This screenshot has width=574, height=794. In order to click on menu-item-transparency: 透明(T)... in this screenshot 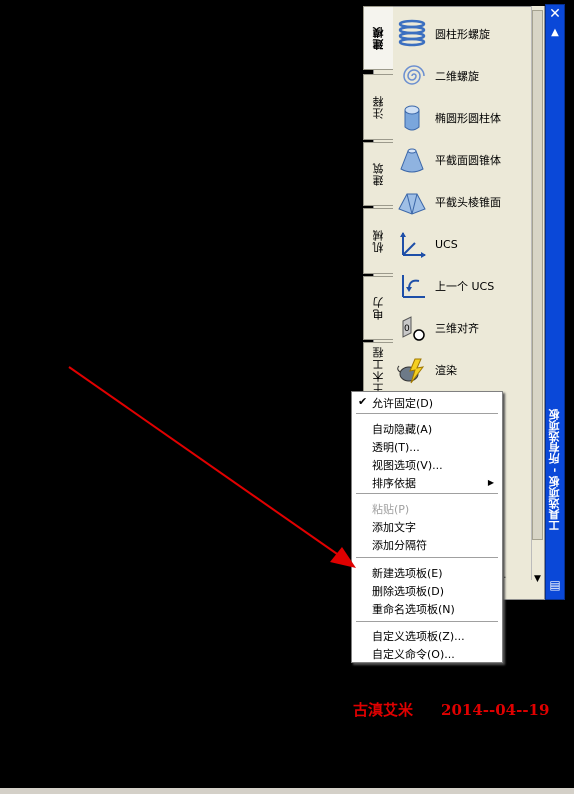, I will do `click(396, 447)`.